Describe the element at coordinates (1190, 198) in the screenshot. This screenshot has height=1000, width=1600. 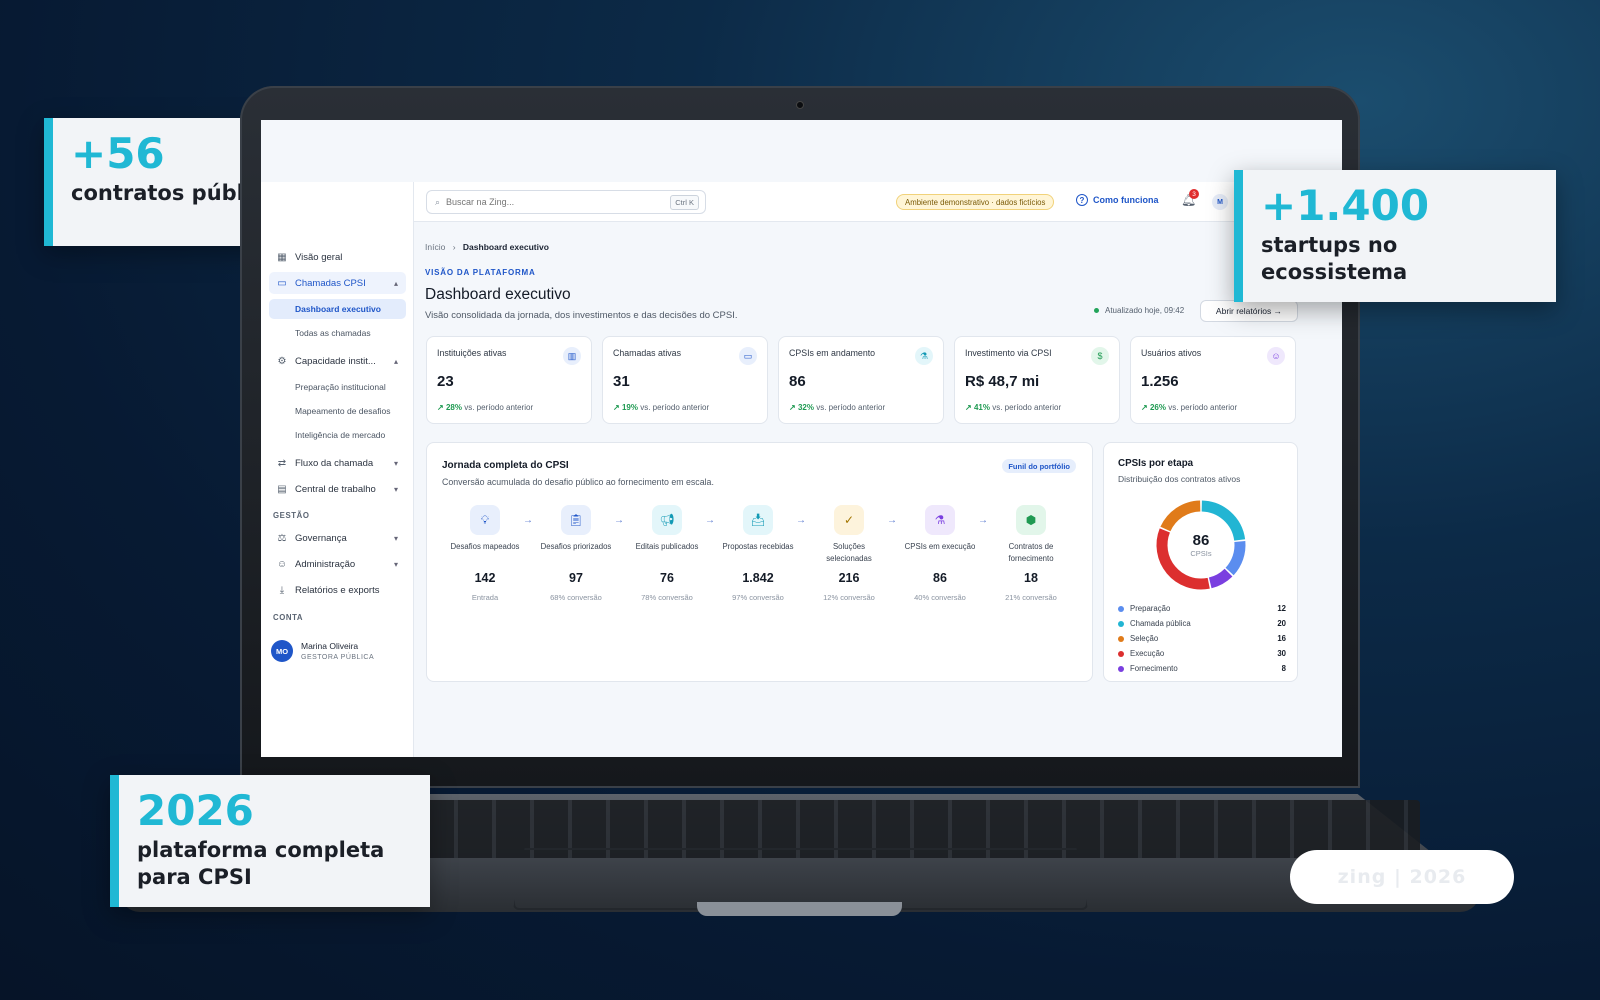
I see `bell-icon: 🔔︎ 3` at that location.